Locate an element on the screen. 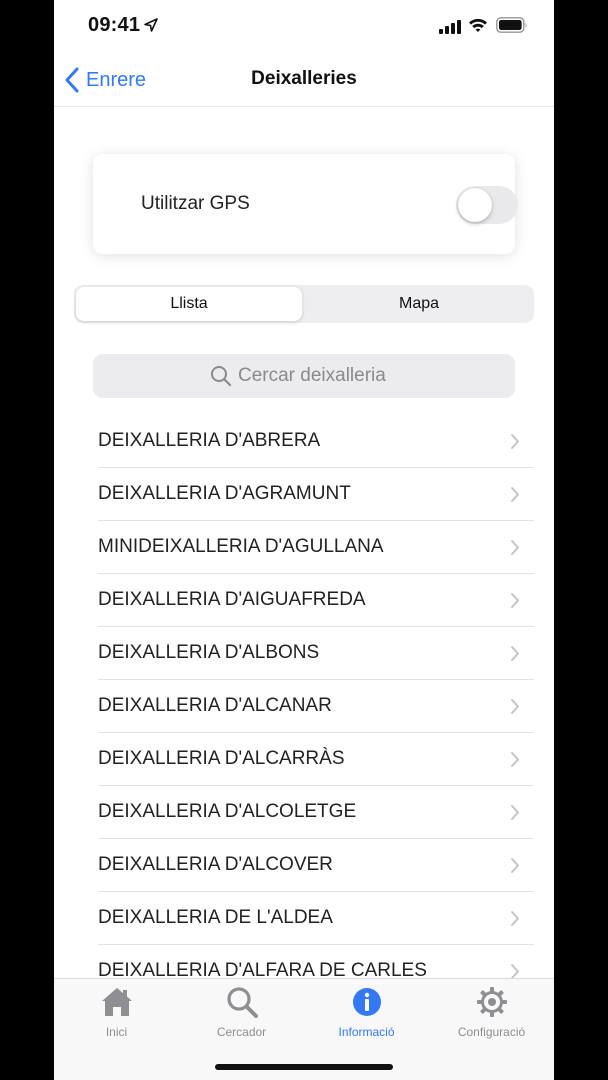 This screenshot has height=1080, width=608. search-bar is located at coordinates (304, 376).